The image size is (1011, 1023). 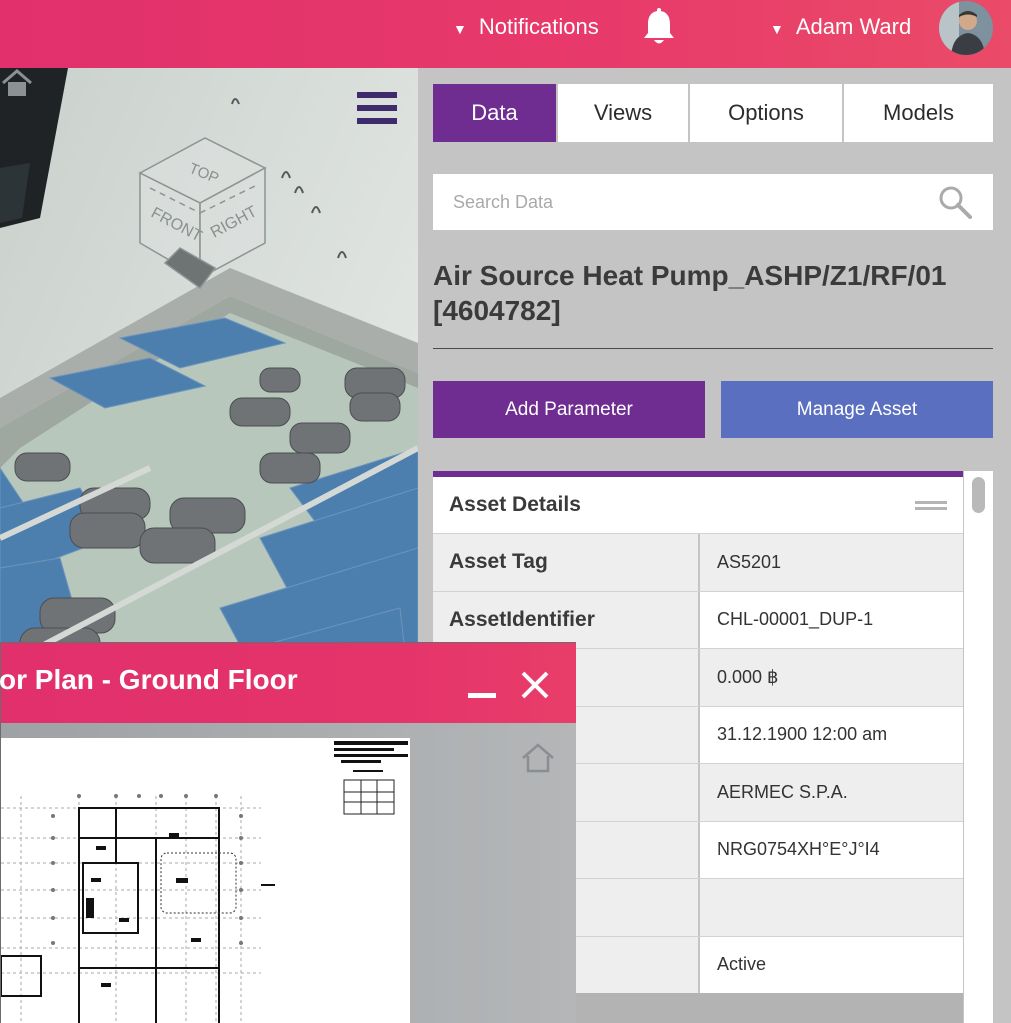 What do you see at coordinates (377, 109) in the screenshot?
I see `menu-icon` at bounding box center [377, 109].